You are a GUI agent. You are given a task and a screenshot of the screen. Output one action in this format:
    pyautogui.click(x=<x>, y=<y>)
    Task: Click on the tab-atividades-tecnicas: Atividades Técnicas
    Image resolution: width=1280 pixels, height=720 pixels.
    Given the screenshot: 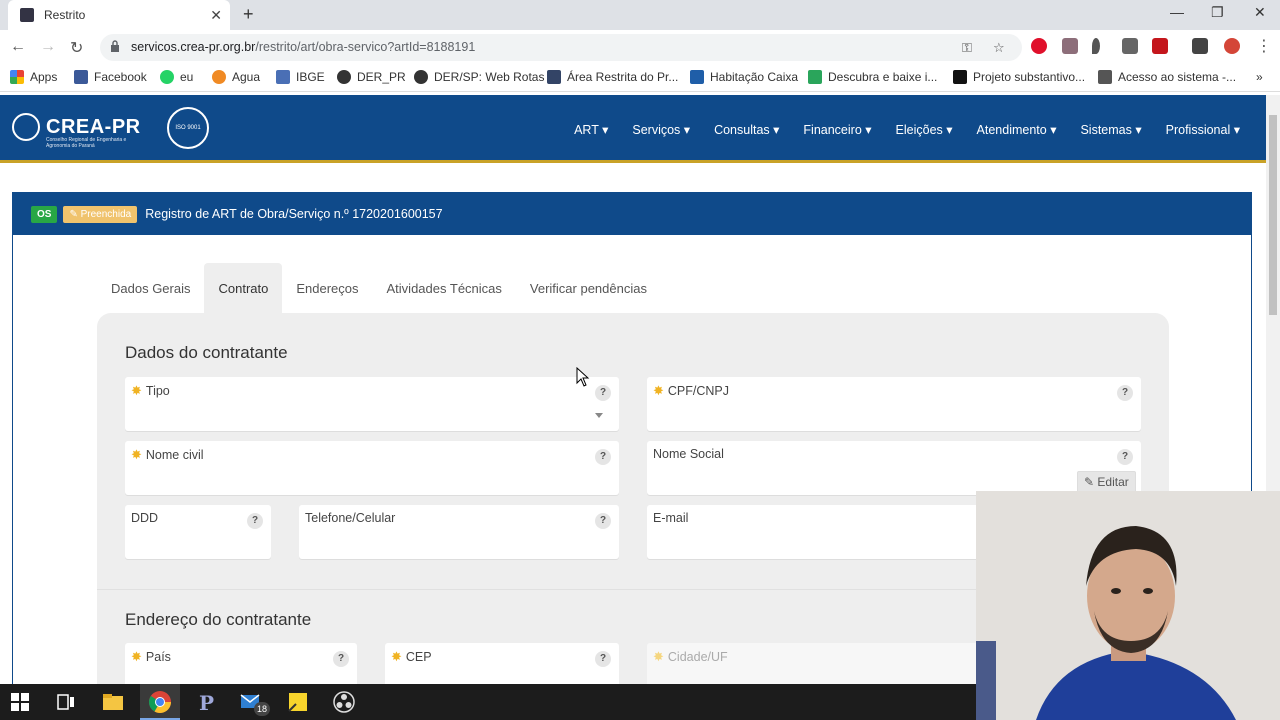 What is the action you would take?
    pyautogui.click(x=444, y=288)
    